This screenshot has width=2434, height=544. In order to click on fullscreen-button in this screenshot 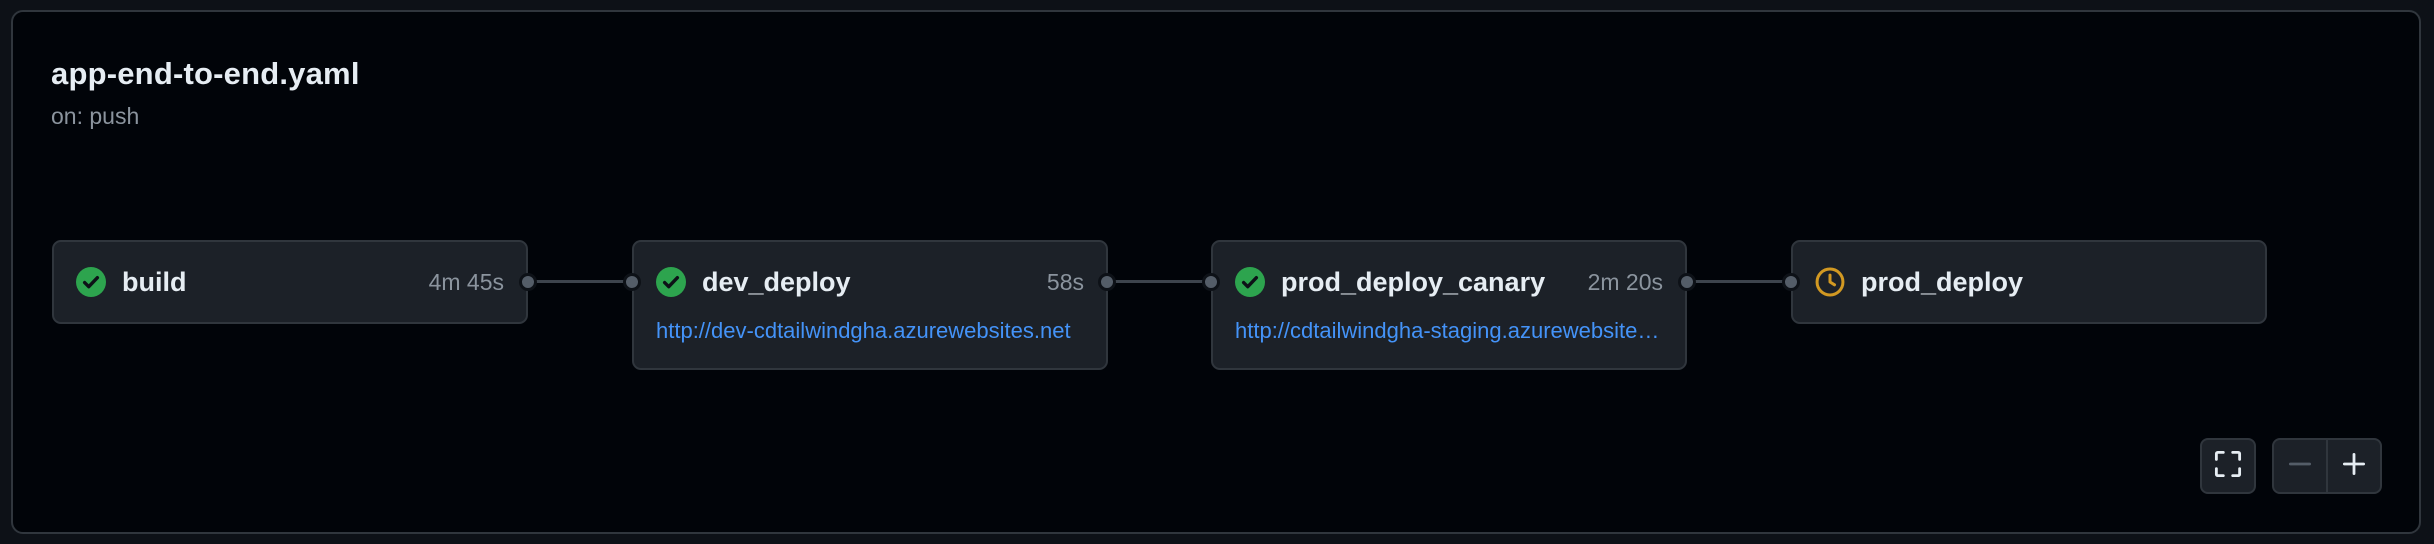, I will do `click(2228, 466)`.